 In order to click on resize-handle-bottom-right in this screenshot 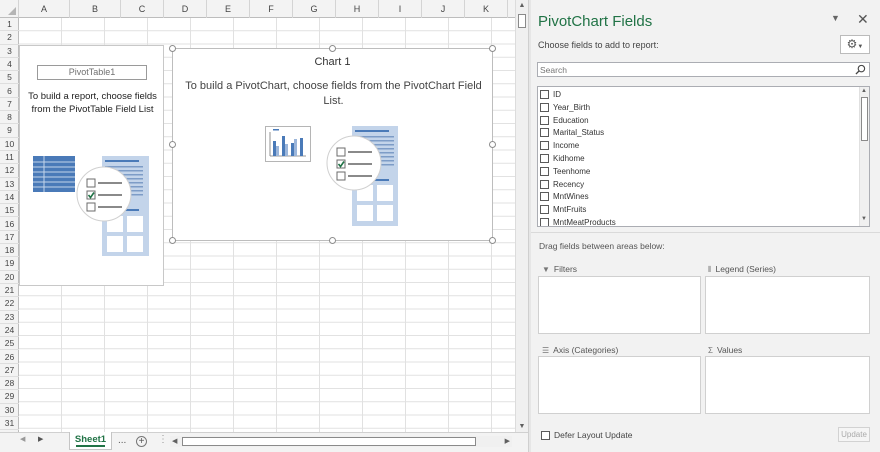, I will do `click(492, 240)`.